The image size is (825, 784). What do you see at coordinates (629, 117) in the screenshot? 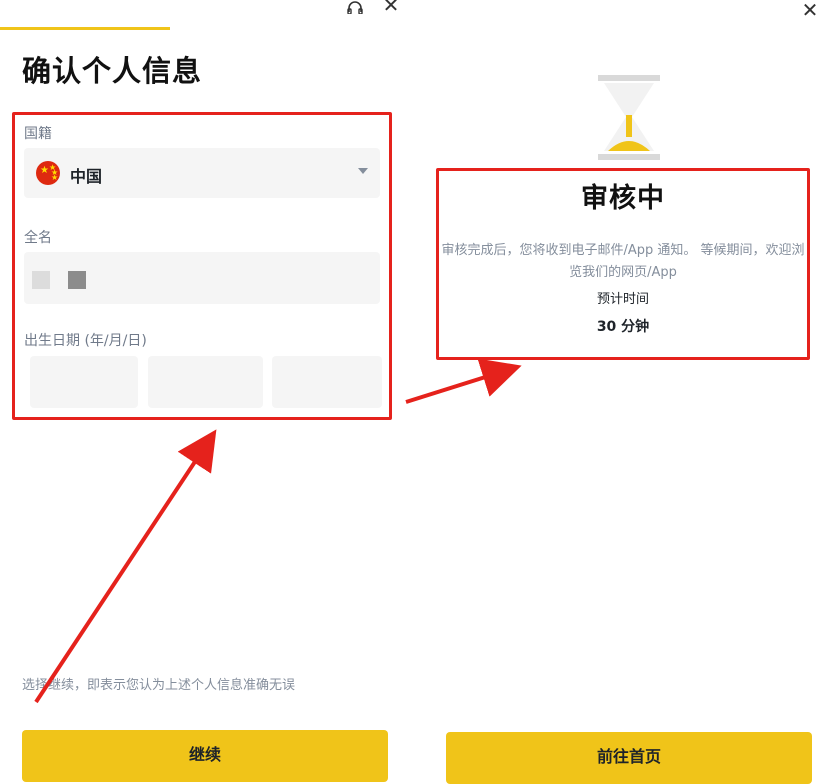
I see `hourglass-icon` at bounding box center [629, 117].